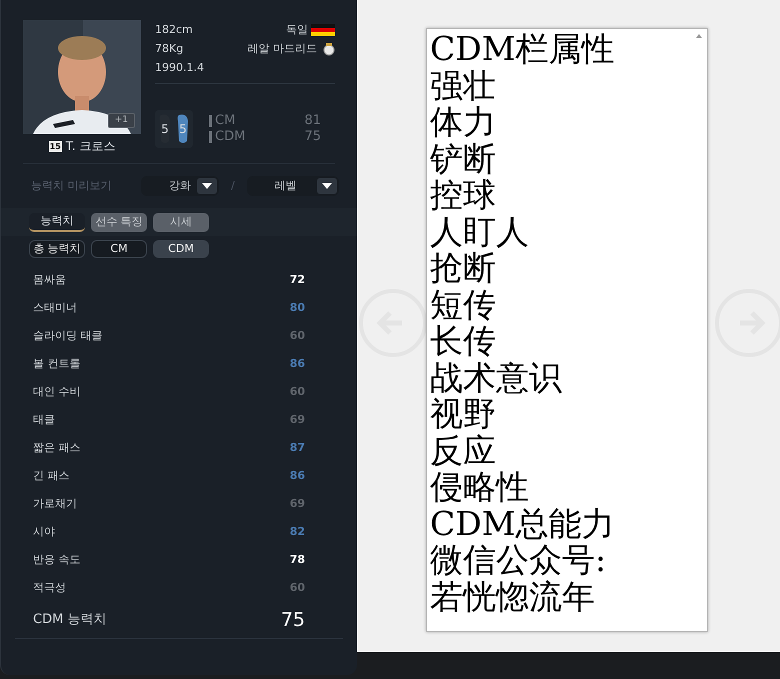 The height and width of the screenshot is (679, 780). I want to click on stat-name: 태클, so click(44, 420).